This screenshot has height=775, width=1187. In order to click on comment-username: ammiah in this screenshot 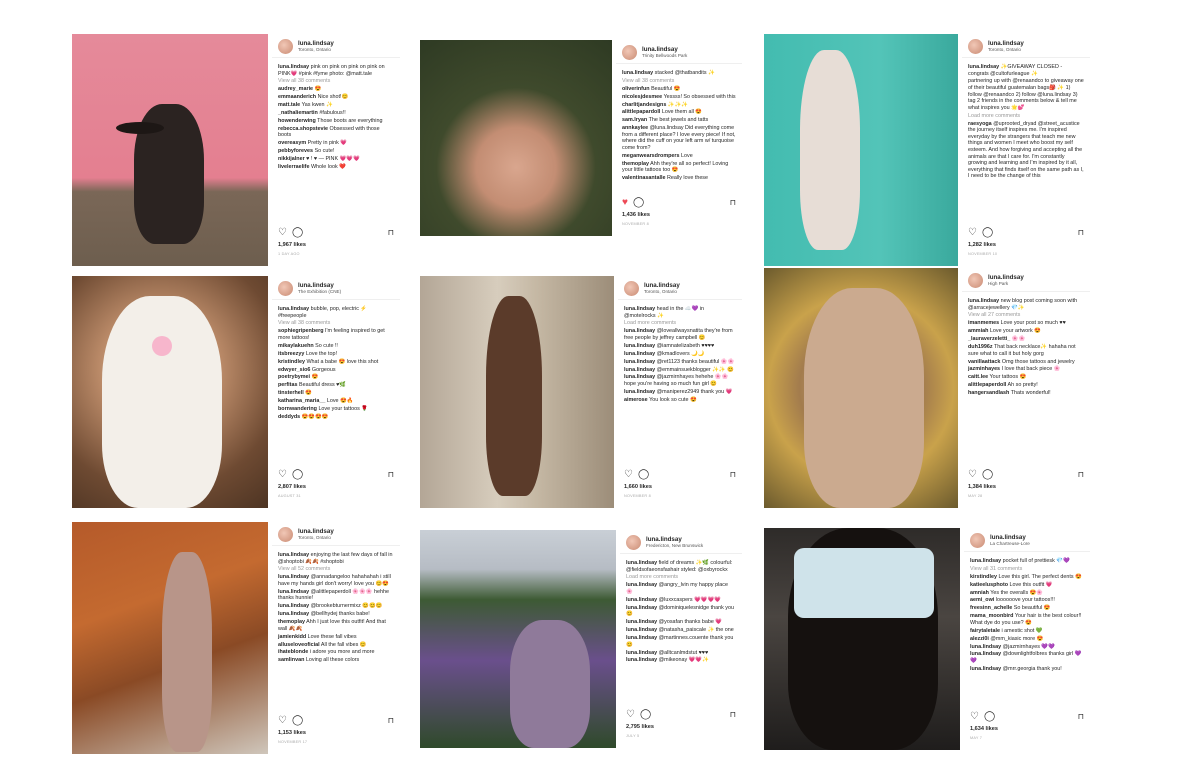, I will do `click(978, 331)`.